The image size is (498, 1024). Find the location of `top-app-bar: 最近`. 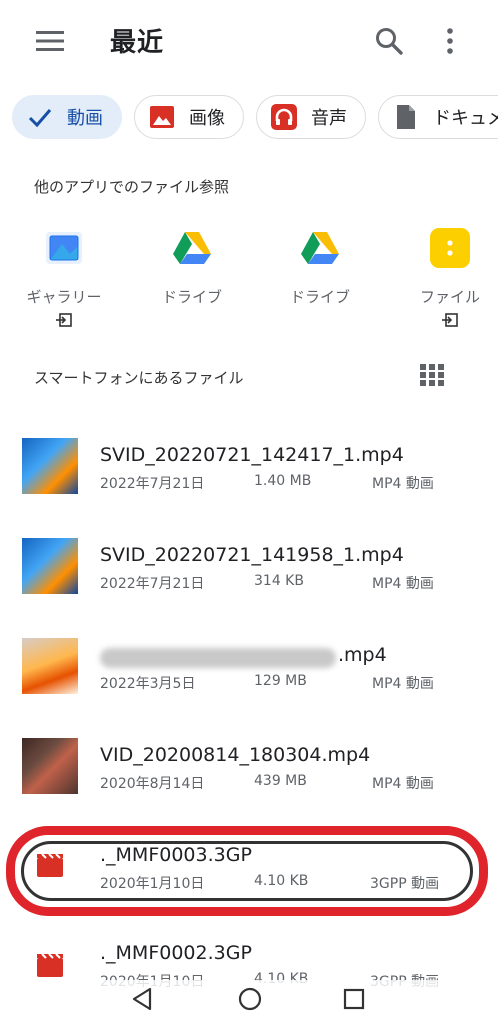

top-app-bar: 最近 is located at coordinates (249, 40).